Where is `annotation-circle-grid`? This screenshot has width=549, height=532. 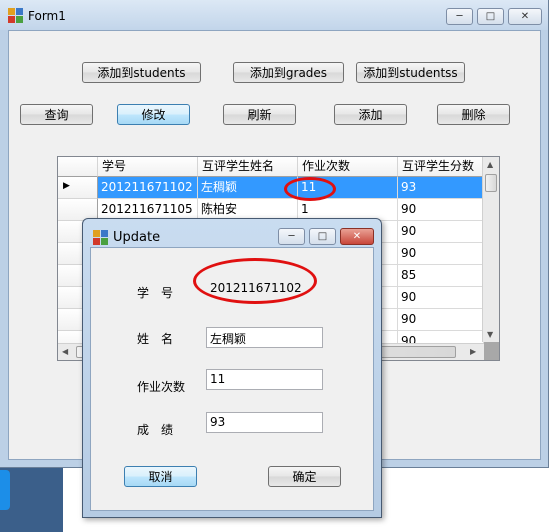
annotation-circle-grid is located at coordinates (310, 189).